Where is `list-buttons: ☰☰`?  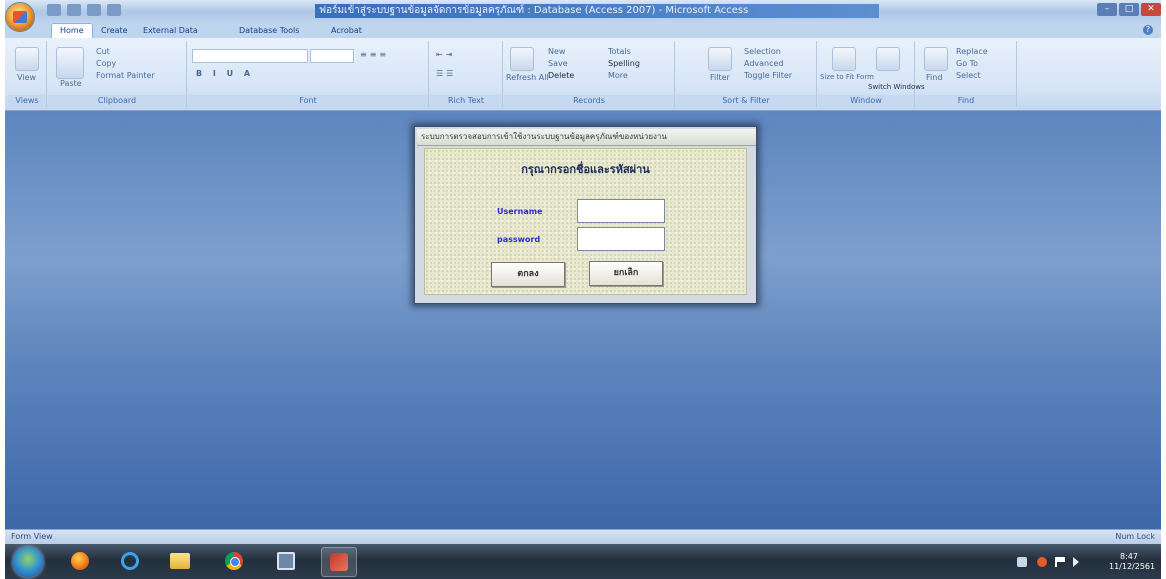
list-buttons: ☰☰ is located at coordinates (446, 73).